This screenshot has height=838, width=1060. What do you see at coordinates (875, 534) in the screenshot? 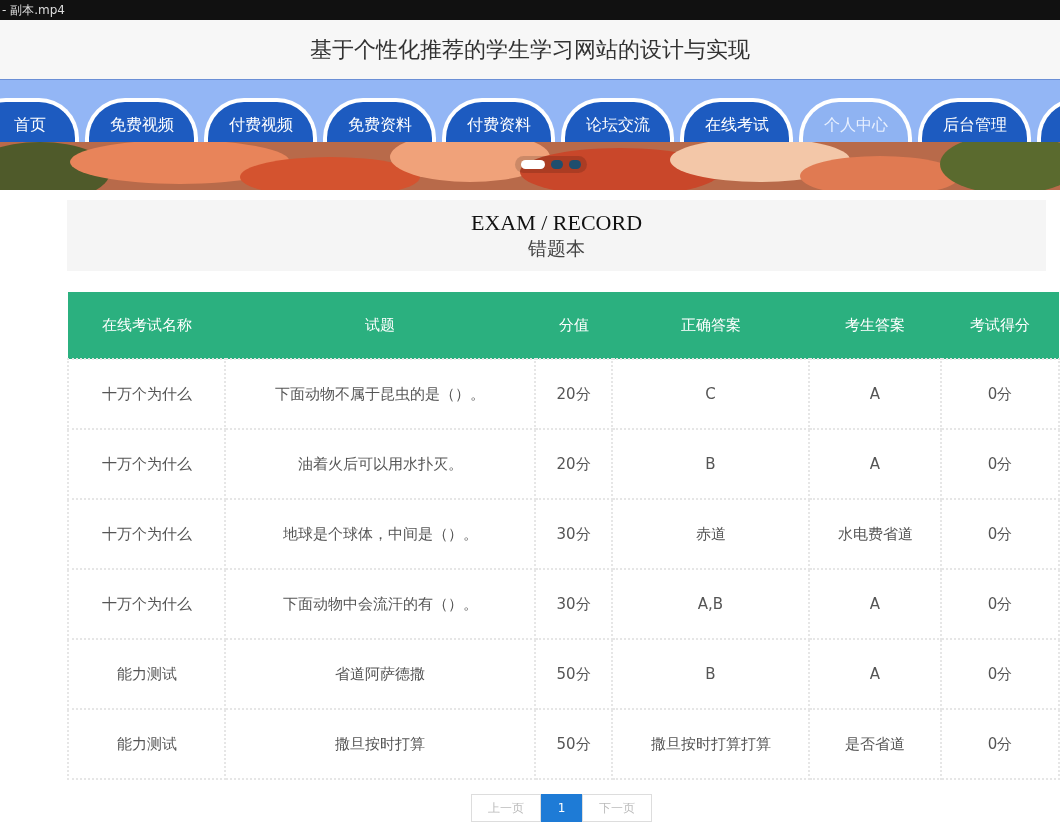
I see `table-cell: 水电费省道` at bounding box center [875, 534].